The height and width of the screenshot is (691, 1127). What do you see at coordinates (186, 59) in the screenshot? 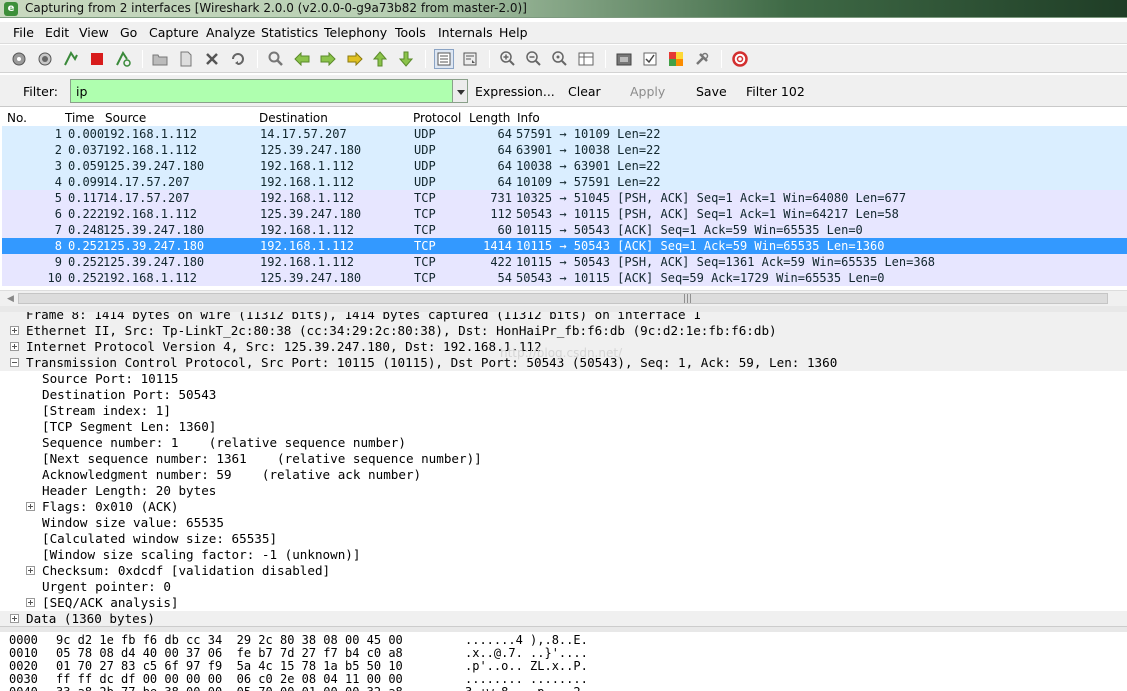
I see `open-recent-icon` at bounding box center [186, 59].